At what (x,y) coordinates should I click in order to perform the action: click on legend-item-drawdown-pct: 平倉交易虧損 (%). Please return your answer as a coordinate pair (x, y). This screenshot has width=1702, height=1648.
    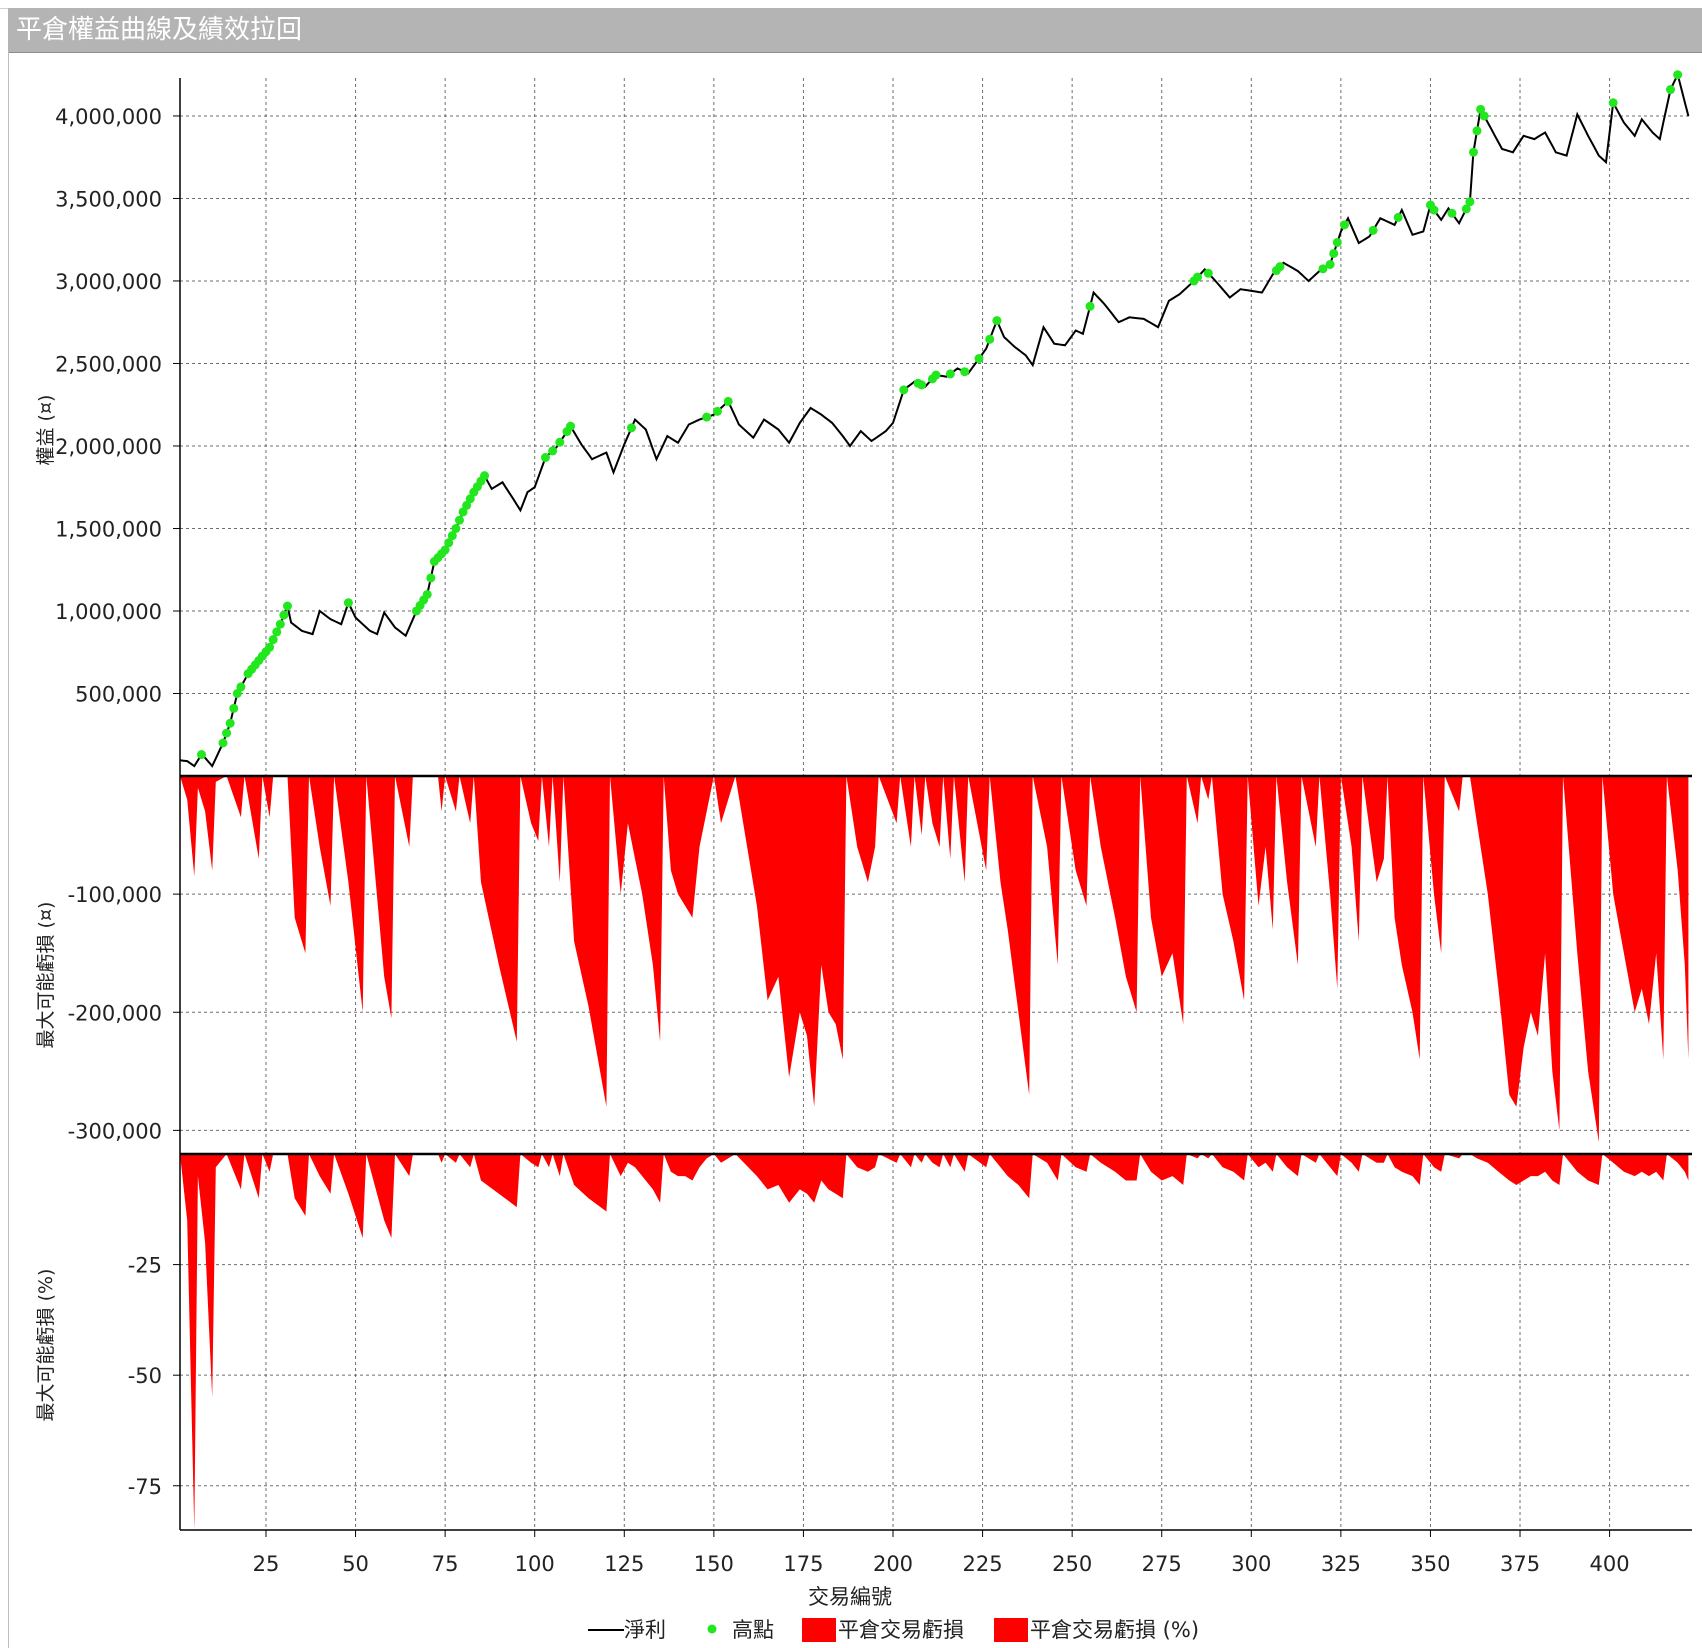
    Looking at the image, I should click on (1114, 1630).